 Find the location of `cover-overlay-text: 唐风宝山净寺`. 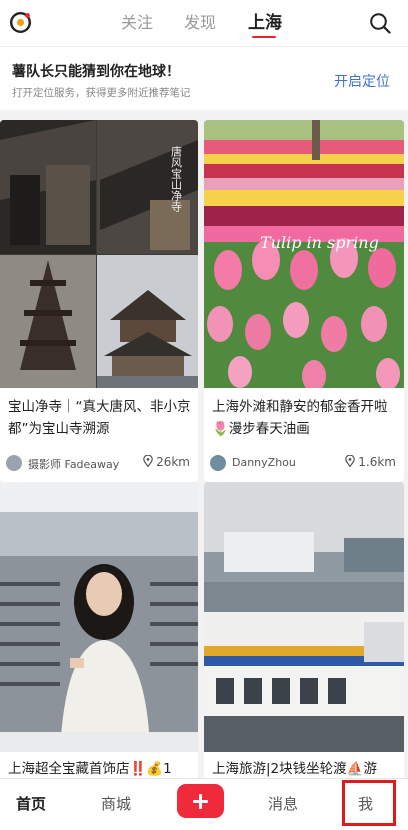

cover-overlay-text: 唐风宝山净寺 is located at coordinates (176, 178).